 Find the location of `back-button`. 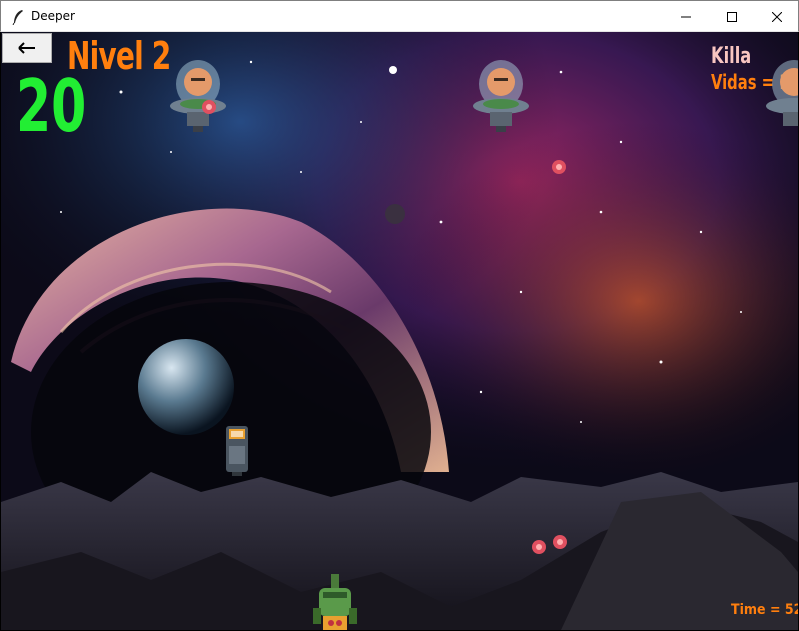

back-button is located at coordinates (27, 48).